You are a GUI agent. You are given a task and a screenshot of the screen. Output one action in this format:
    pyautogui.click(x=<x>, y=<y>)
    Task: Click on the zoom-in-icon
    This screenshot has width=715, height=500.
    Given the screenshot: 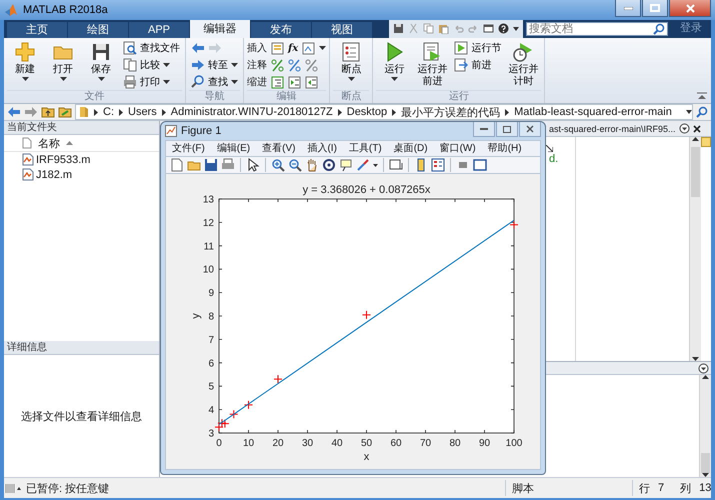 What is the action you would take?
    pyautogui.click(x=278, y=165)
    